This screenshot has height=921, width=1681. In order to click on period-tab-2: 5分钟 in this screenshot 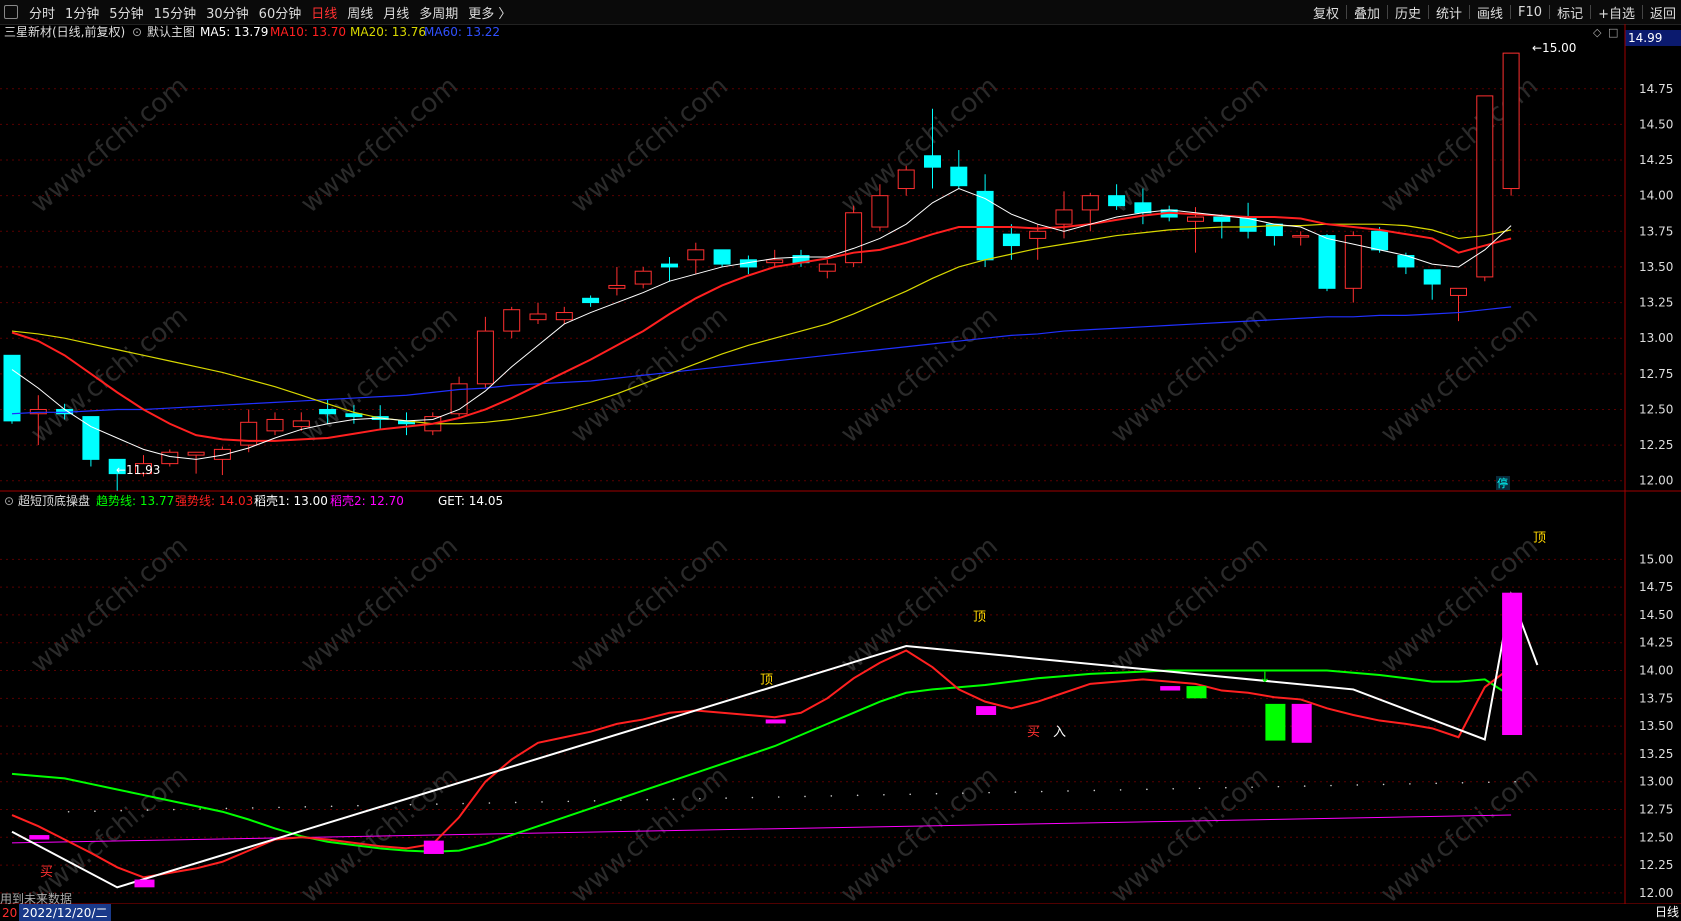, I will do `click(126, 12)`.